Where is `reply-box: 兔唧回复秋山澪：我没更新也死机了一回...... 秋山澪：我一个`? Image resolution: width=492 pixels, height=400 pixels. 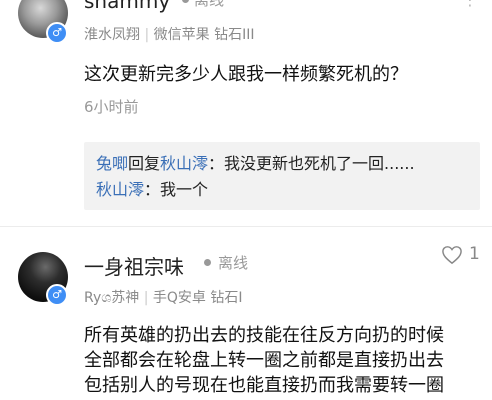 reply-box: 兔唧回复秋山澪：我没更新也死机了一回...... 秋山澪：我一个 is located at coordinates (282, 176).